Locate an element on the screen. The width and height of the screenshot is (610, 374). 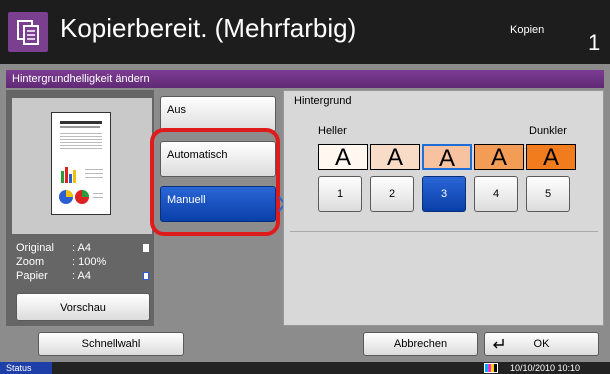
paper-size-icon is located at coordinates (146, 276).